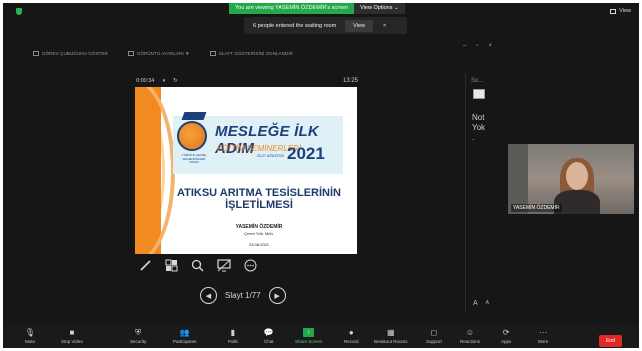 Image resolution: width=642 pixels, height=351 pixels. What do you see at coordinates (224, 265) in the screenshot?
I see `black-screen-icon` at bounding box center [224, 265].